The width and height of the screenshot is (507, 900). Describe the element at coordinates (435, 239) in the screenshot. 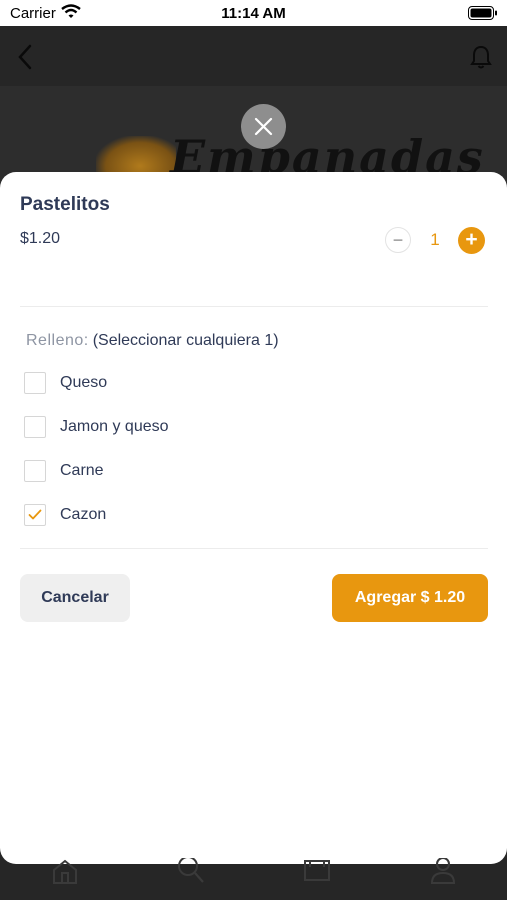

I see `quantity-value: 1` at that location.